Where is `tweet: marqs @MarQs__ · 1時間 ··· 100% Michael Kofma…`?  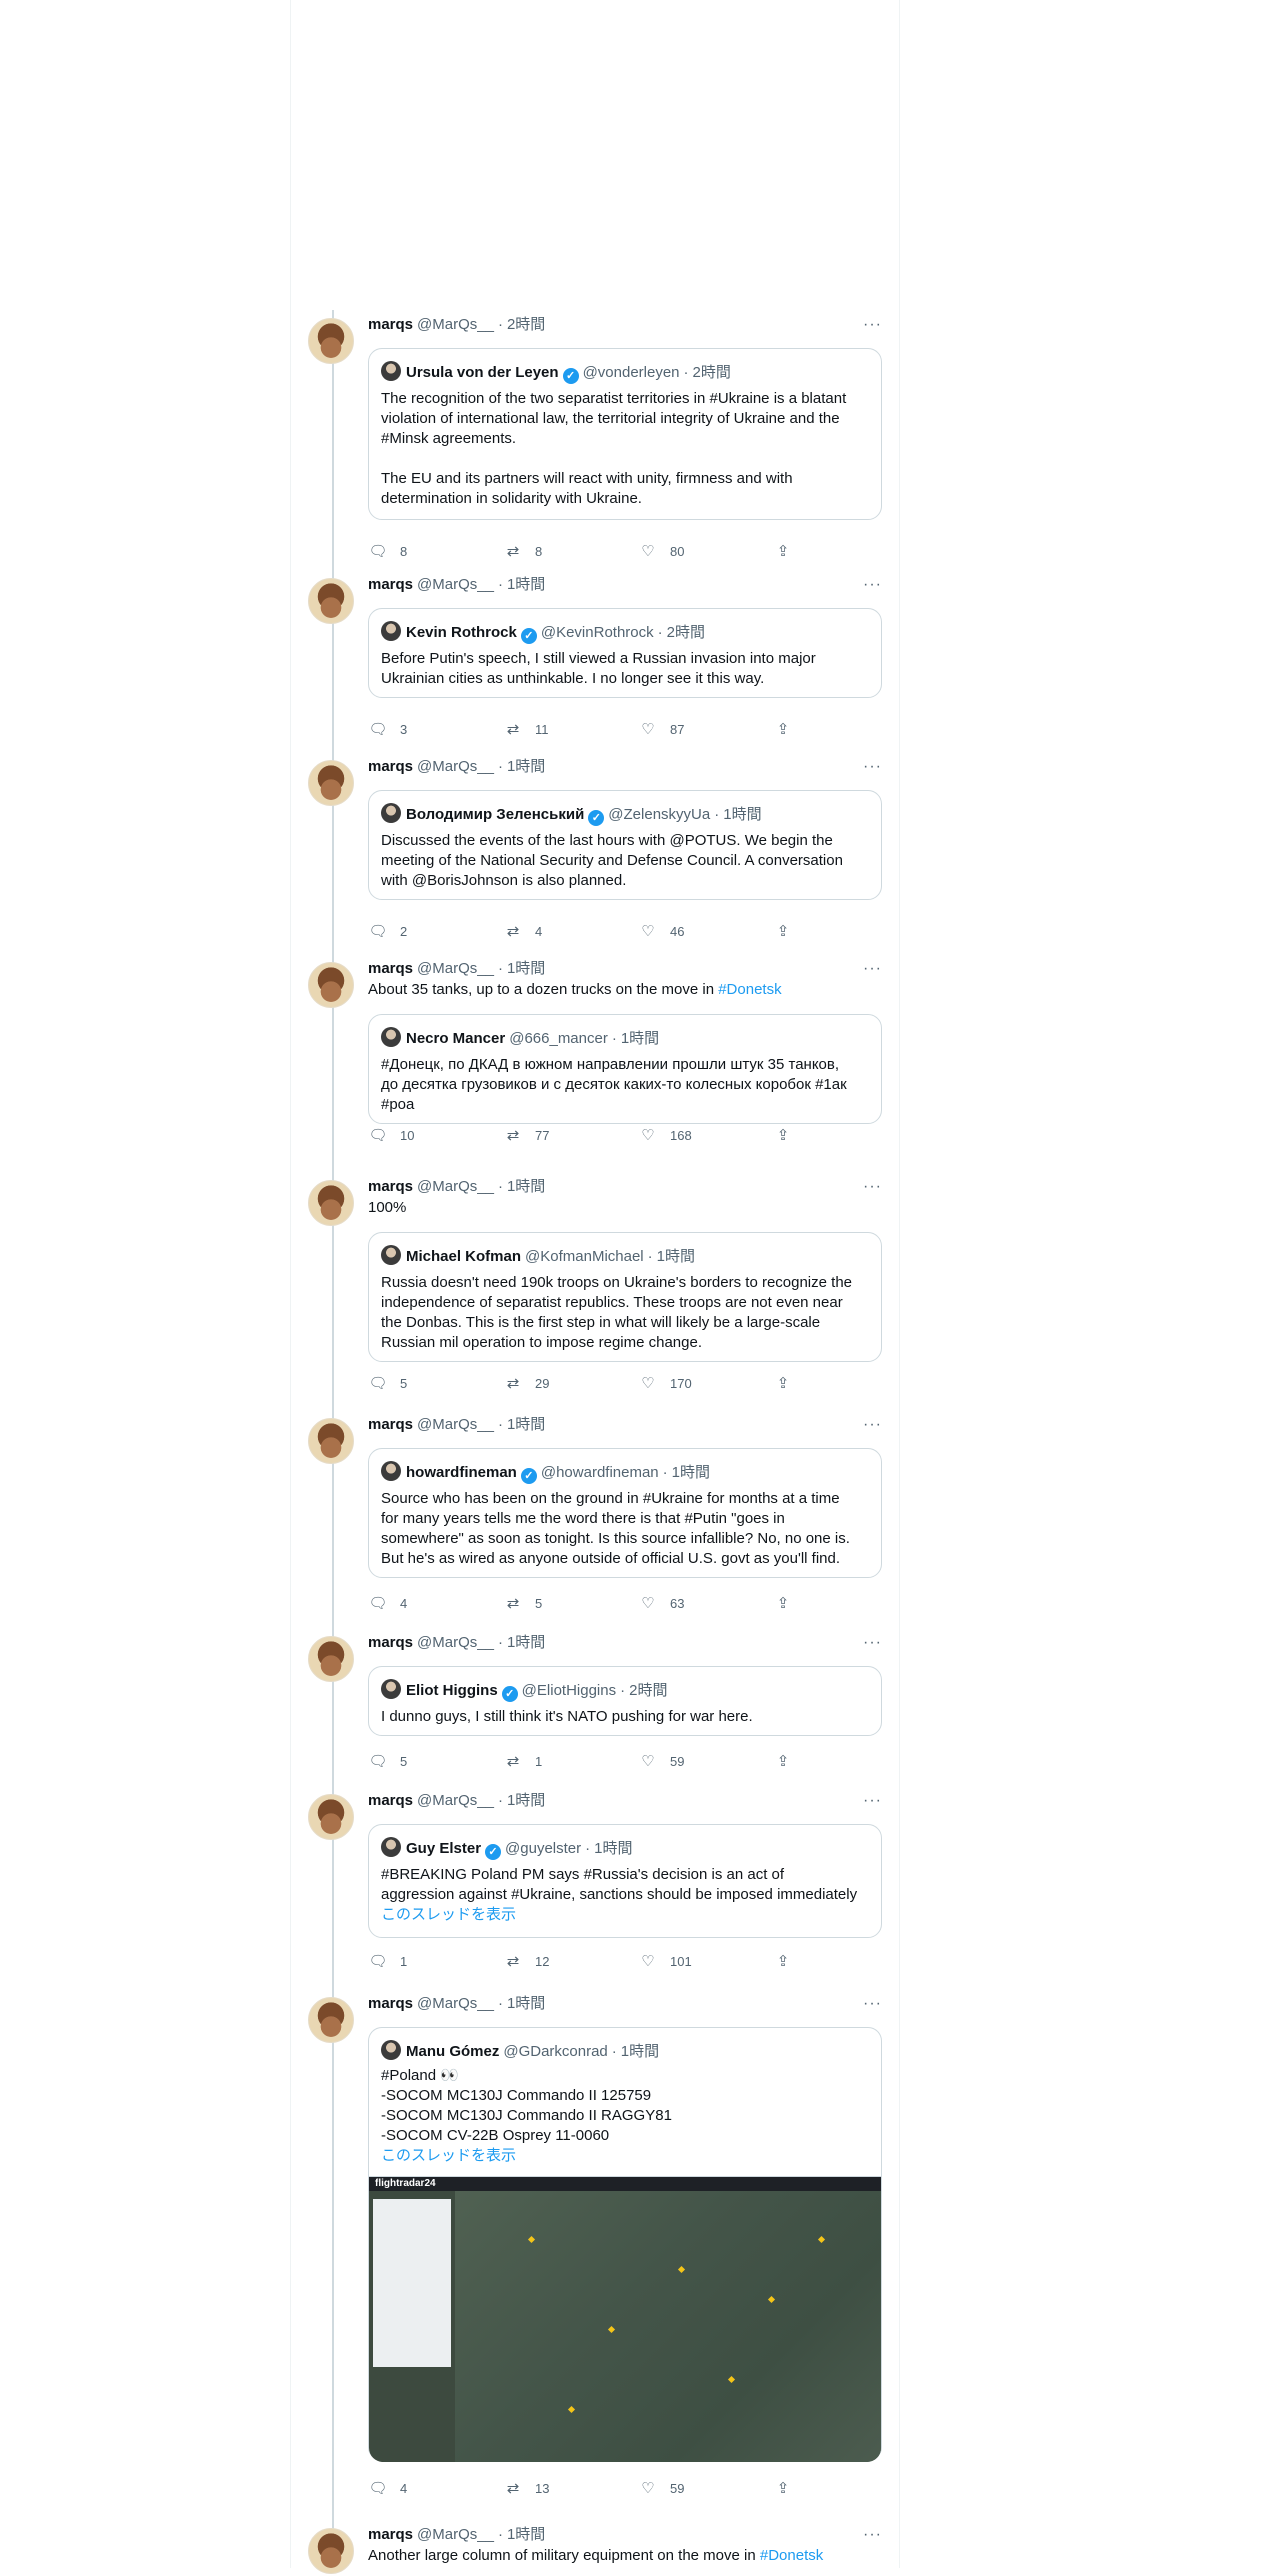 tweet: marqs @MarQs__ · 1時間 ··· 100% Michael Kofma… is located at coordinates (595, 1291).